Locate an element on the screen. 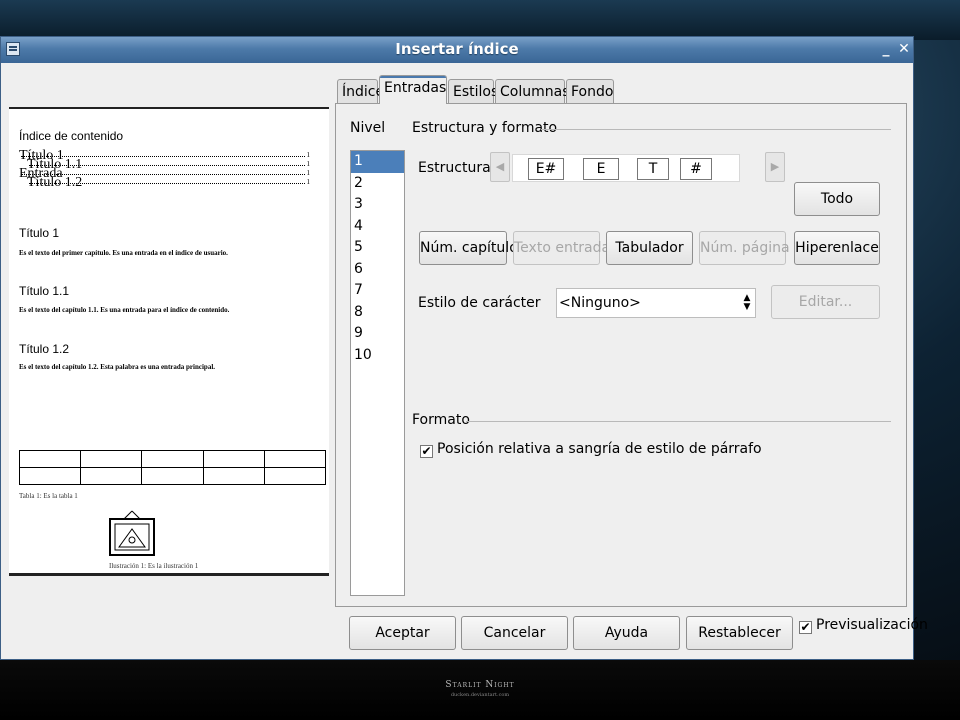 This screenshot has width=960, height=720. level-item: 7 is located at coordinates (377, 291).